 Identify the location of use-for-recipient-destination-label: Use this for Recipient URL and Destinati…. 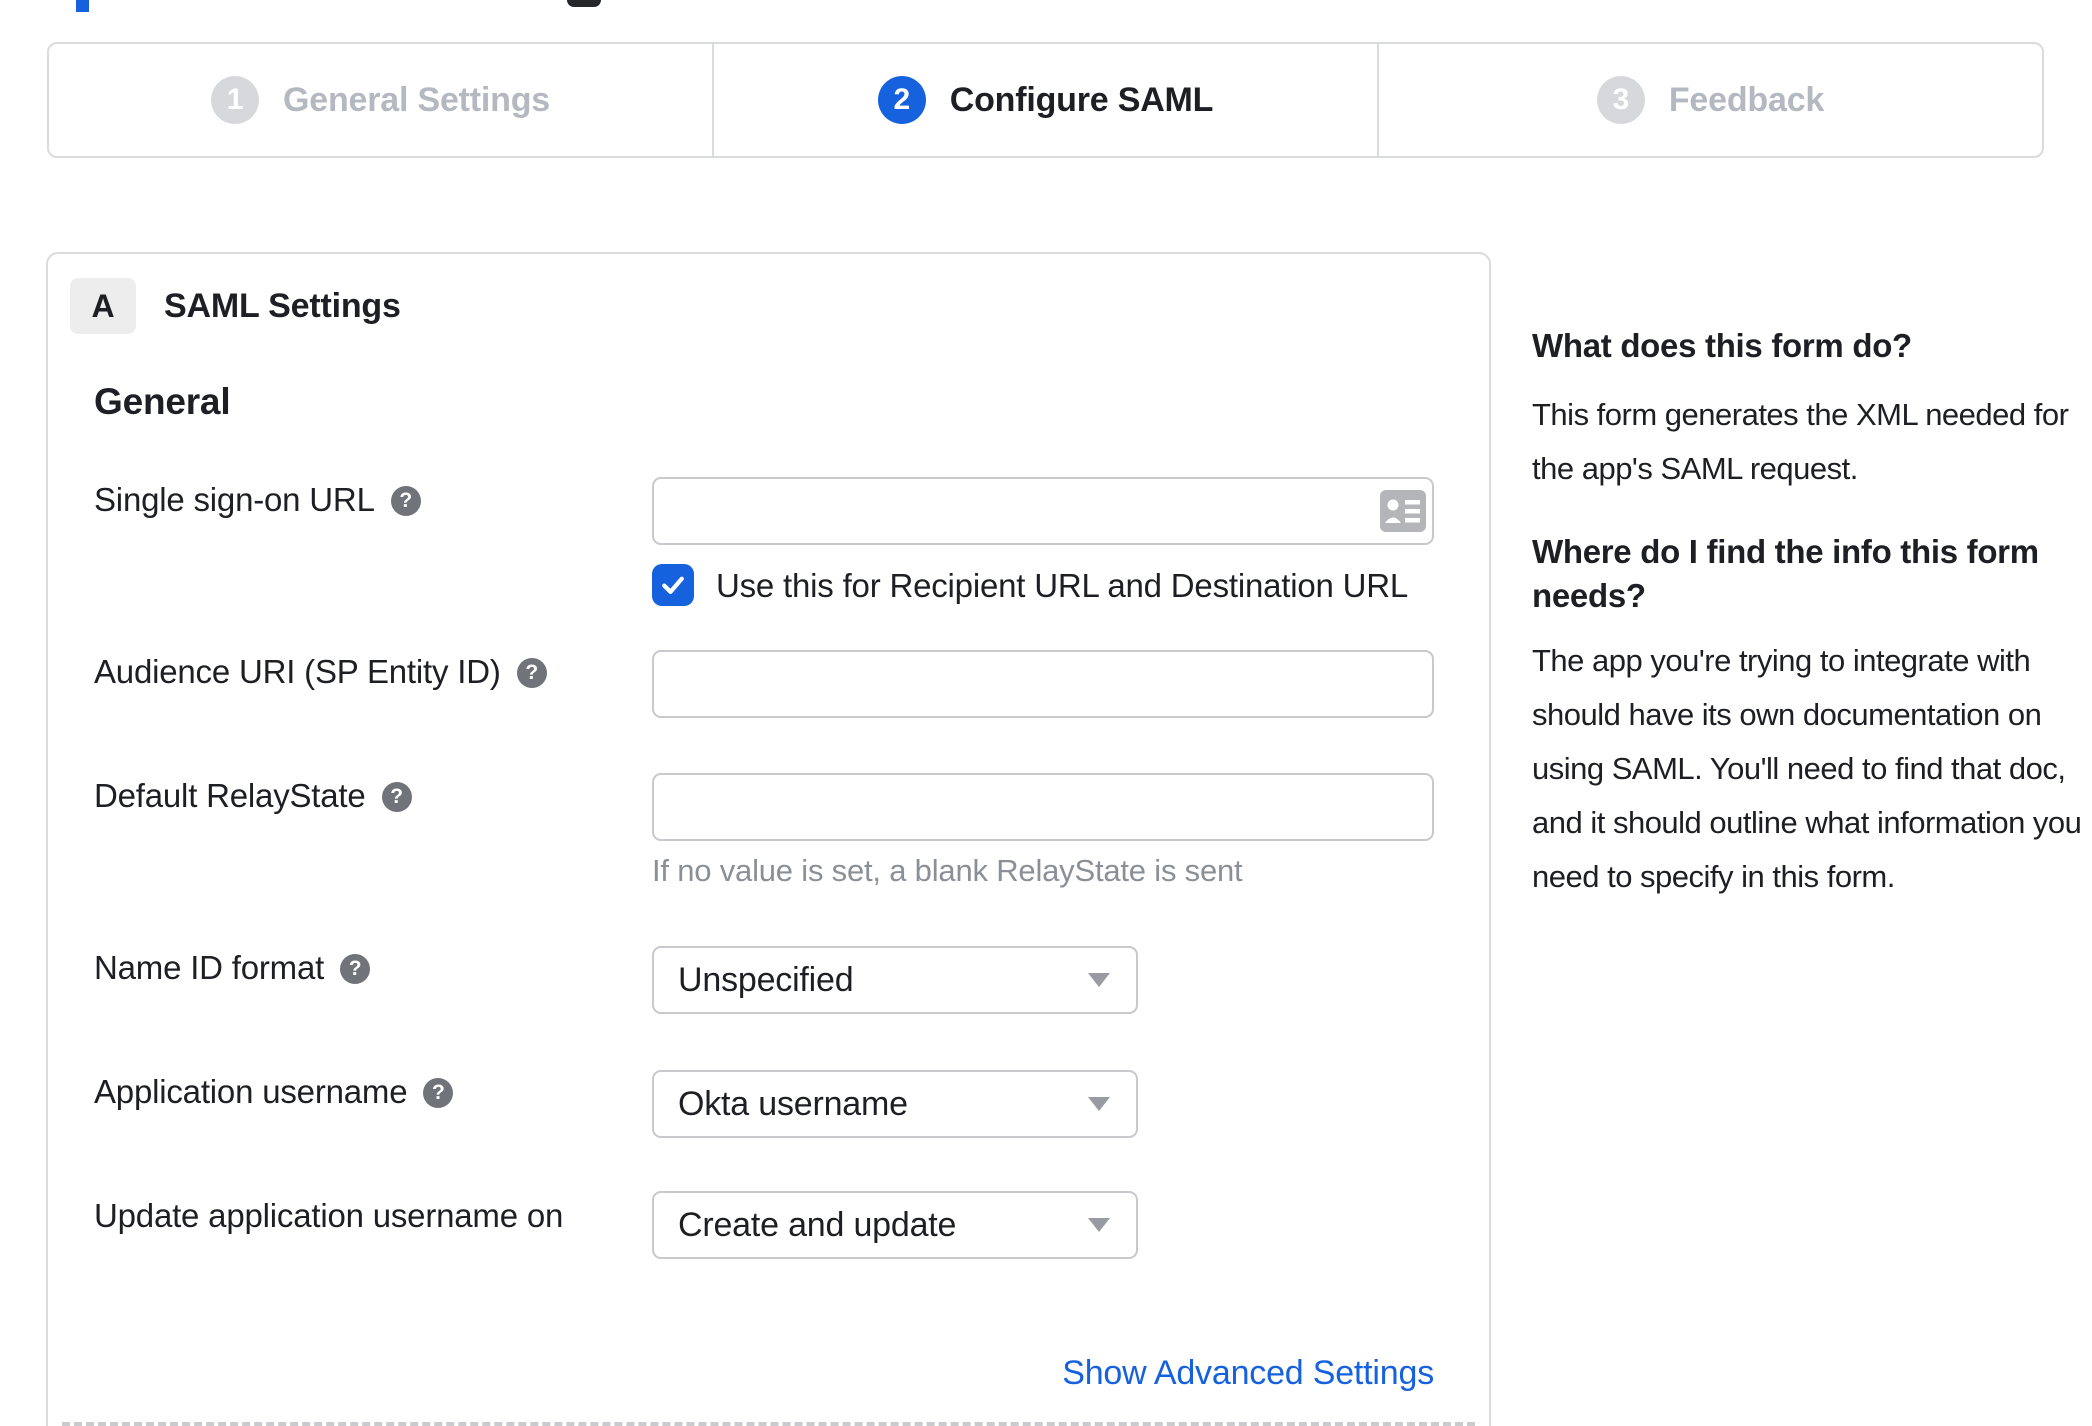
(1062, 586).